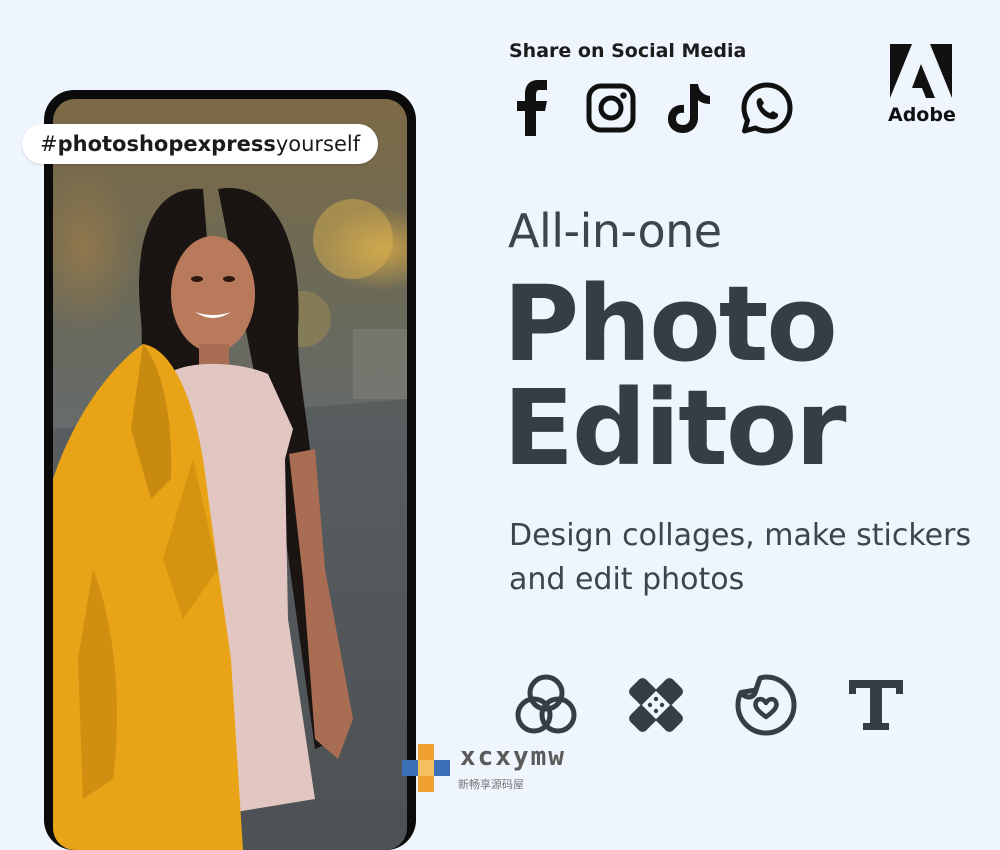 This screenshot has width=1000, height=850. Describe the element at coordinates (166, 144) in the screenshot. I see `hashtag-bold: photoshopexpress` at that location.